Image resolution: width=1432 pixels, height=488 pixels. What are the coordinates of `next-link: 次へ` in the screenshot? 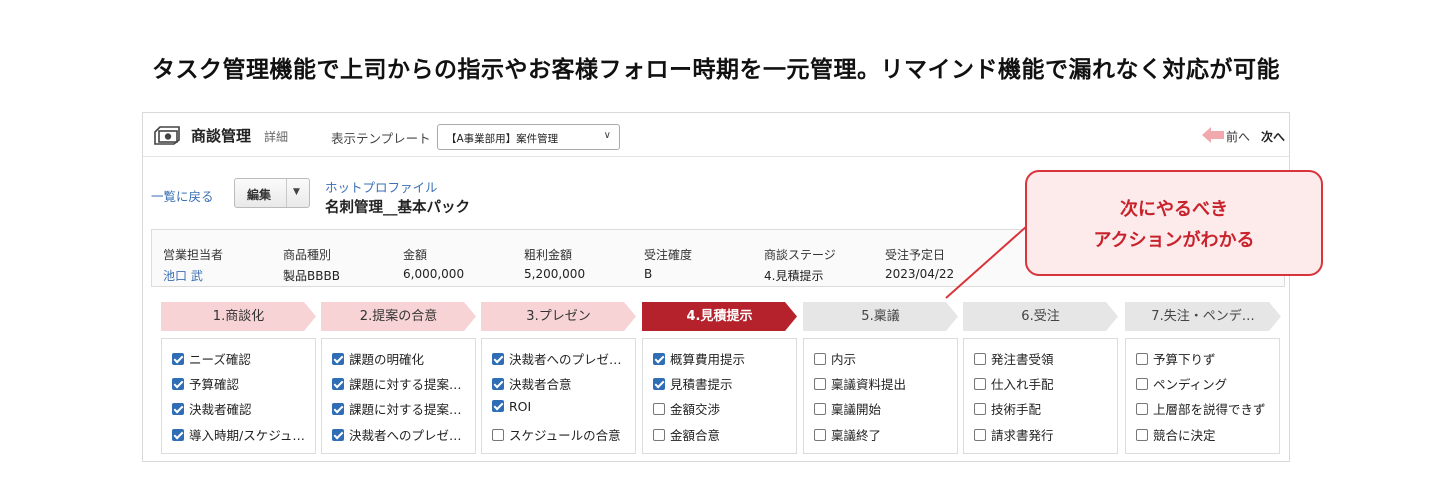 It's located at (1273, 136).